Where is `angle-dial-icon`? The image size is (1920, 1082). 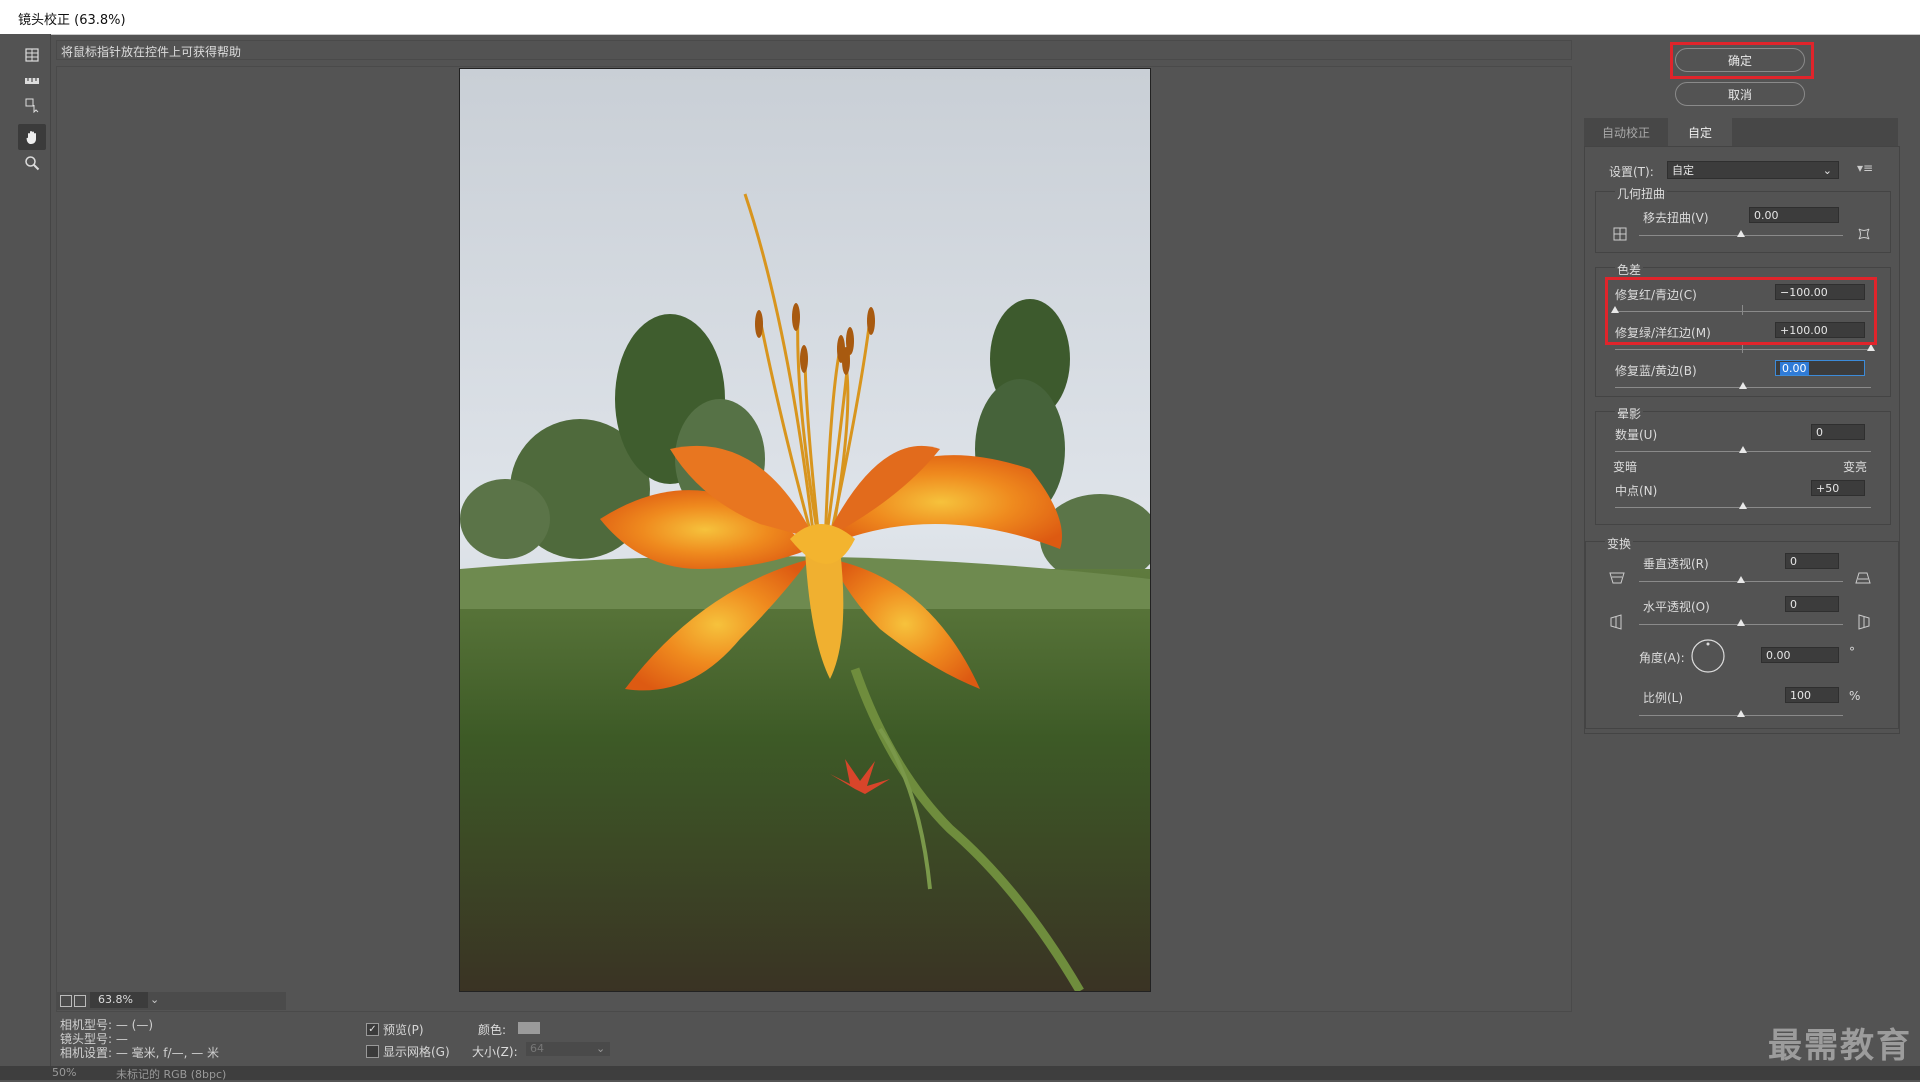
angle-dial-icon is located at coordinates (1708, 656).